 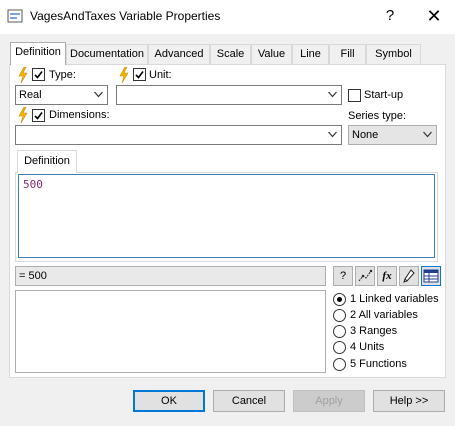 I want to click on radio-functions, so click(x=339, y=364).